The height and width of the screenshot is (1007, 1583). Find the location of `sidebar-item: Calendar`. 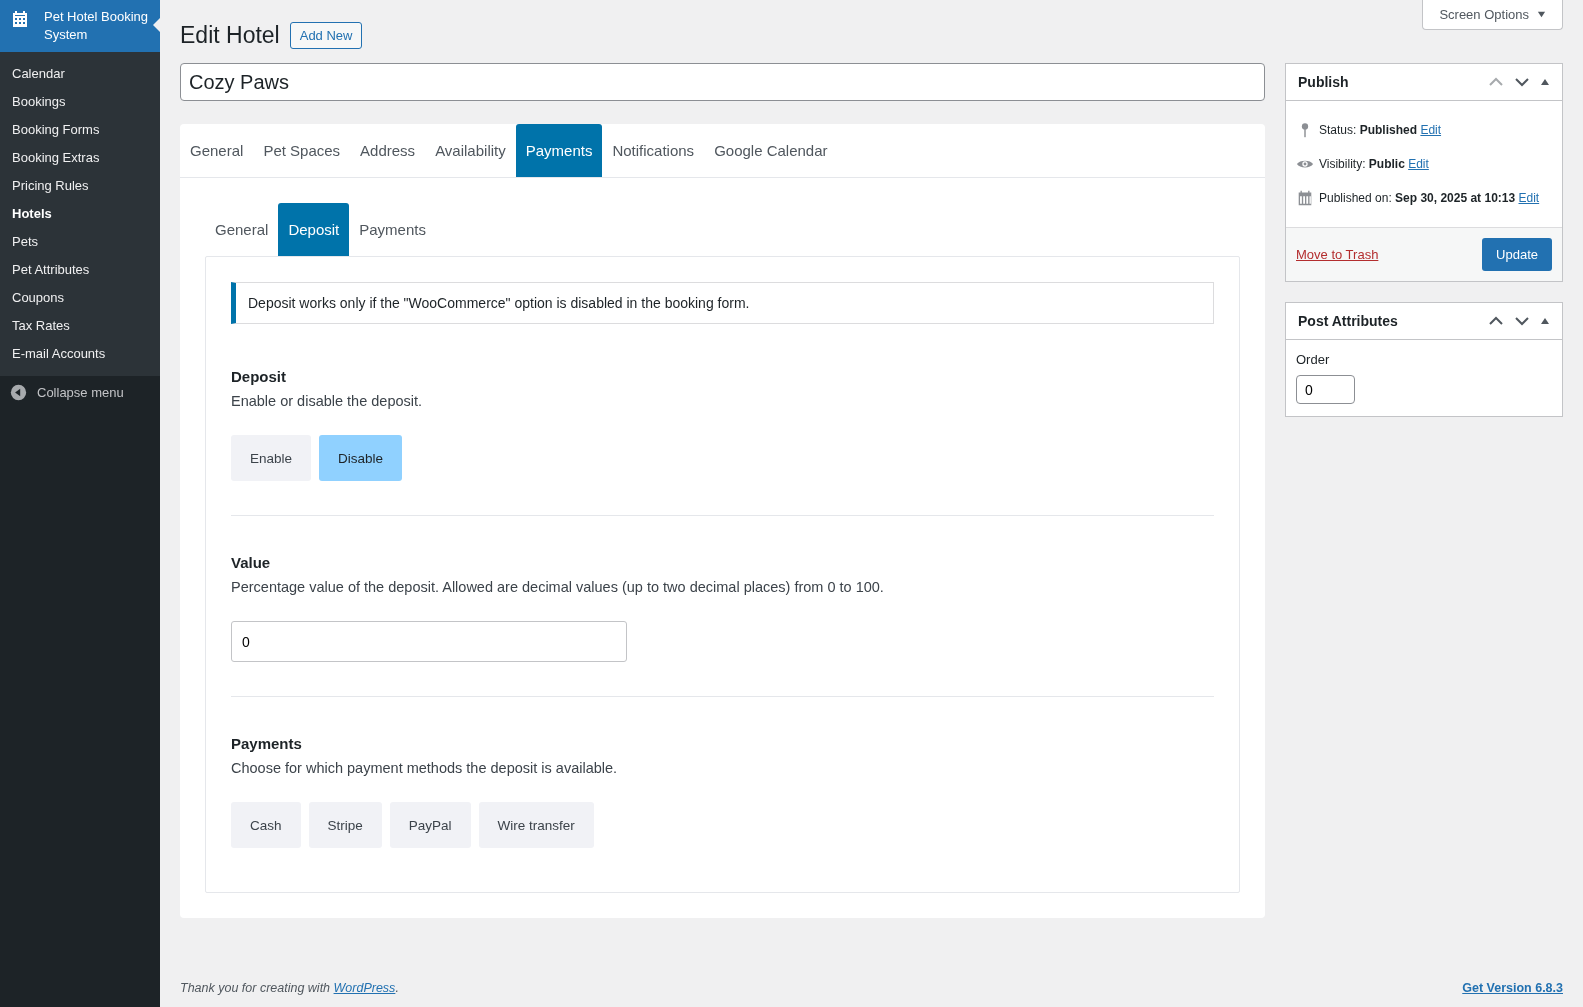

sidebar-item: Calendar is located at coordinates (80, 74).